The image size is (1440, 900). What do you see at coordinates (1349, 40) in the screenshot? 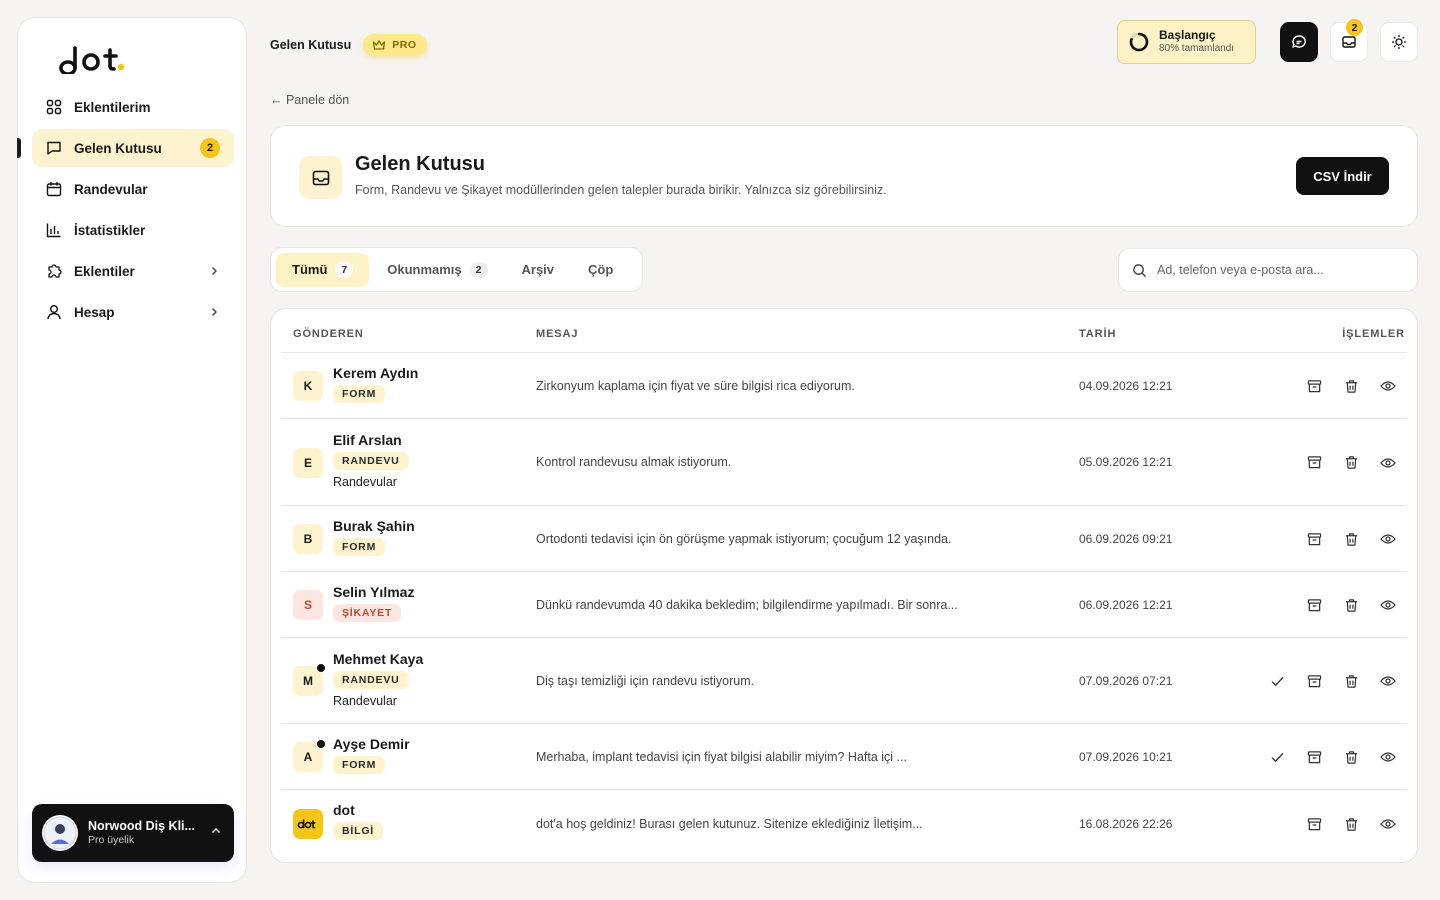
I see `notifications-button: 2` at bounding box center [1349, 40].